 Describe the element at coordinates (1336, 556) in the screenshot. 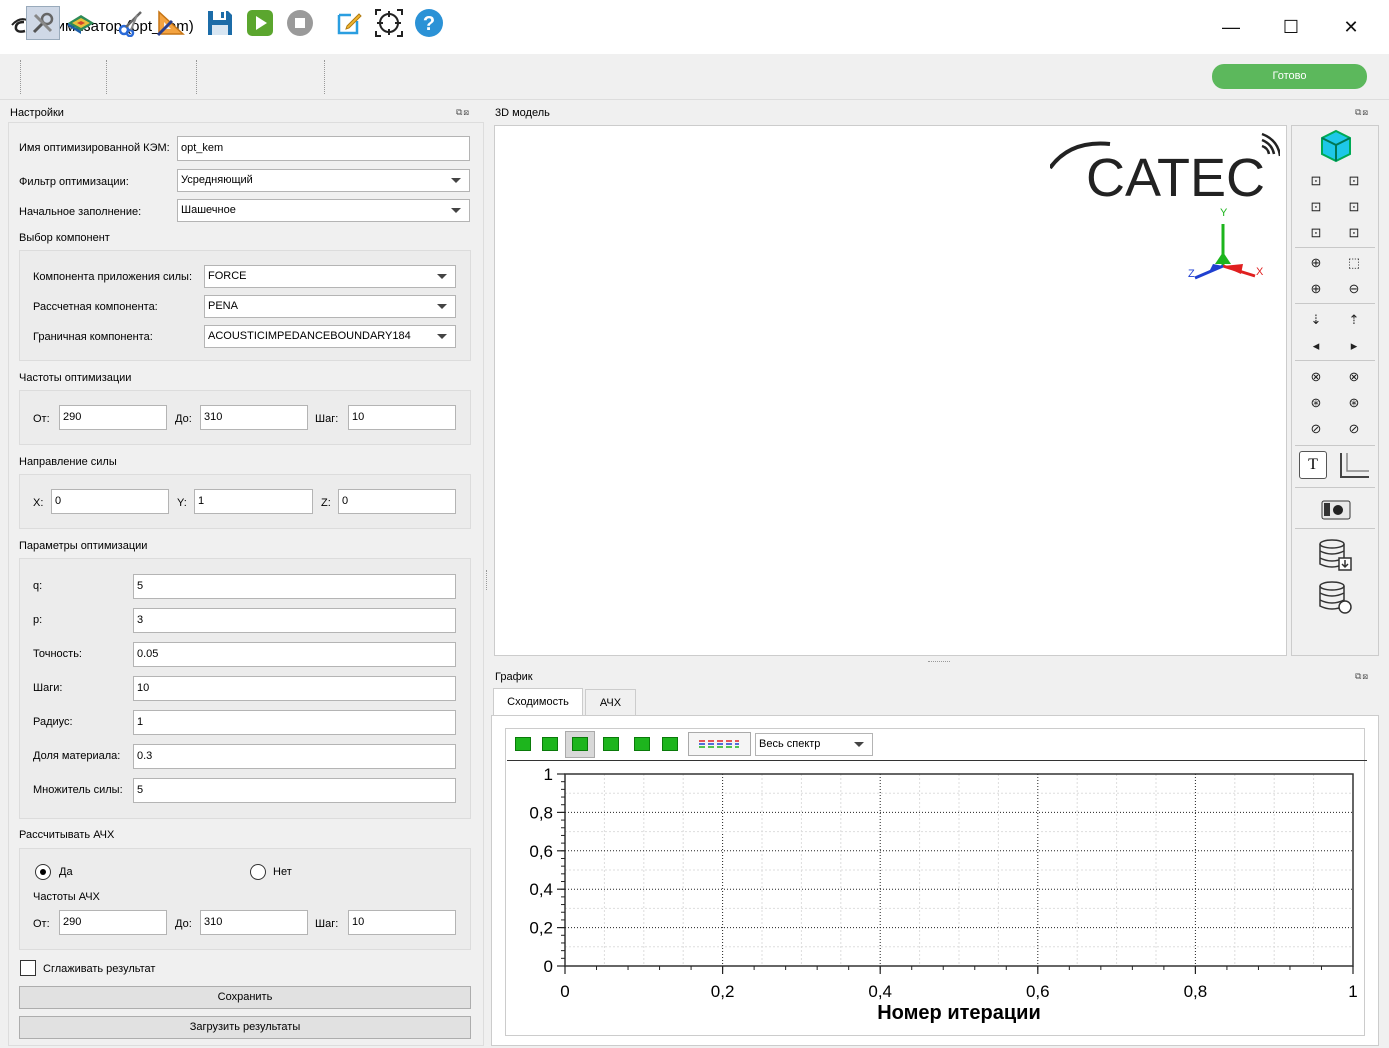

I see `database-export-icon` at that location.